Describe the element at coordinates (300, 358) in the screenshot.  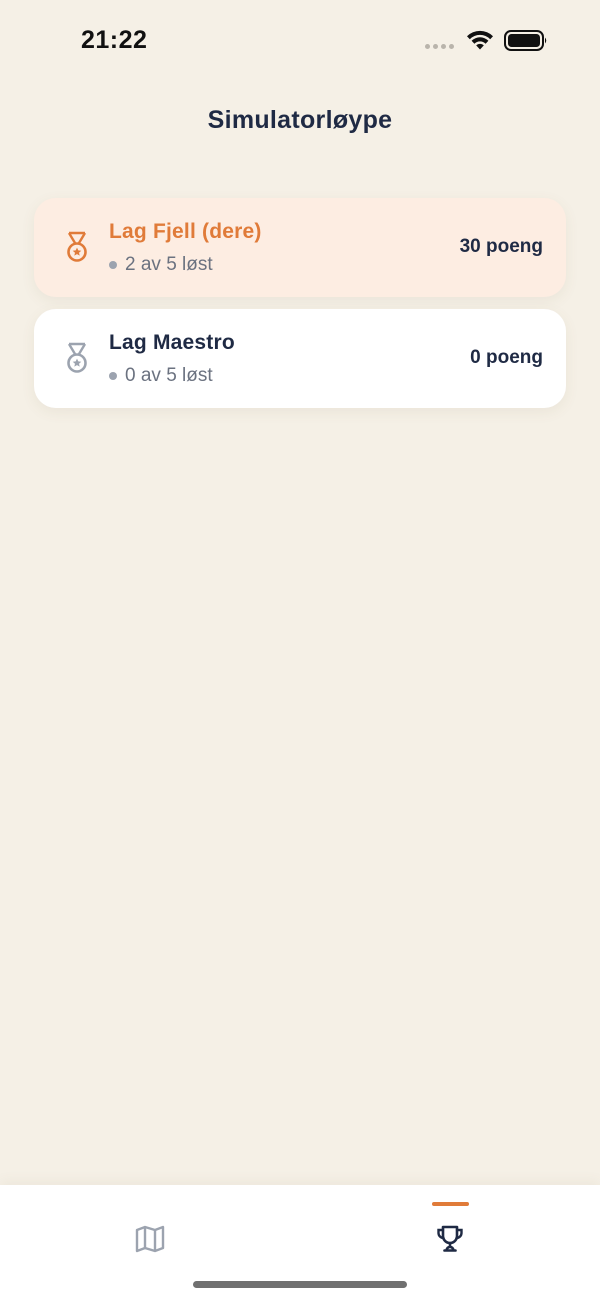
I see `team-card-lag-maestro: Lag Maestro 0 av 5 løst 0 poeng` at that location.